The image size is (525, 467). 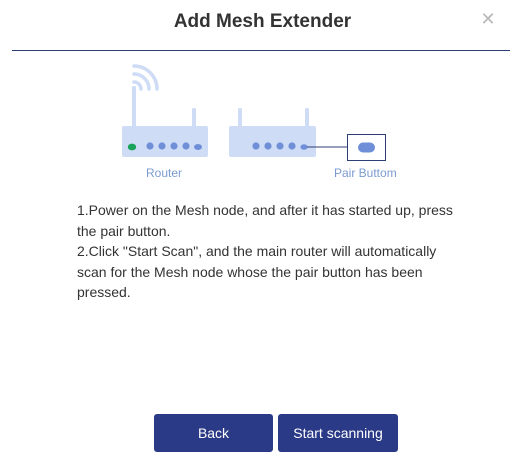 What do you see at coordinates (346, 147) in the screenshot?
I see `pair-button-callout` at bounding box center [346, 147].